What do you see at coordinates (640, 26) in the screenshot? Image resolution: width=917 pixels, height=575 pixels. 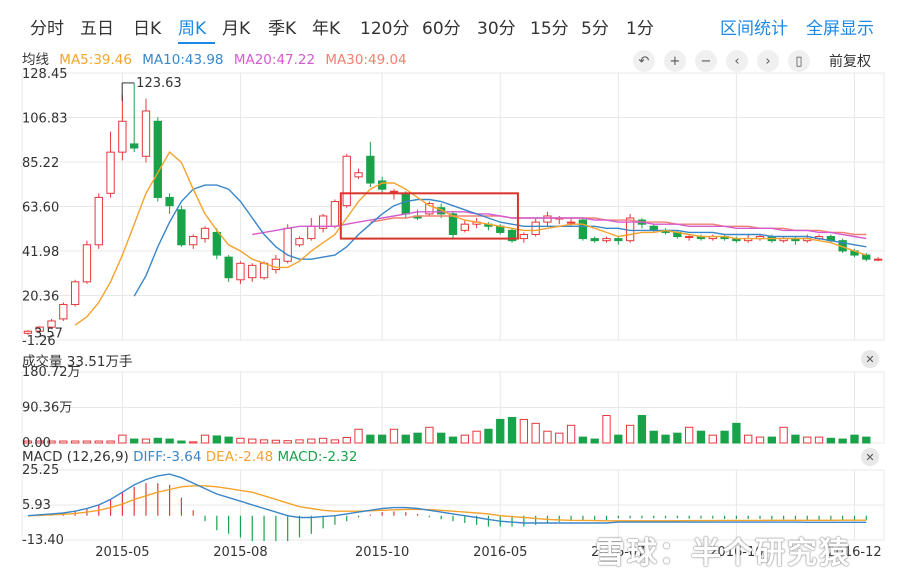 I see `tab-12: 1分` at bounding box center [640, 26].